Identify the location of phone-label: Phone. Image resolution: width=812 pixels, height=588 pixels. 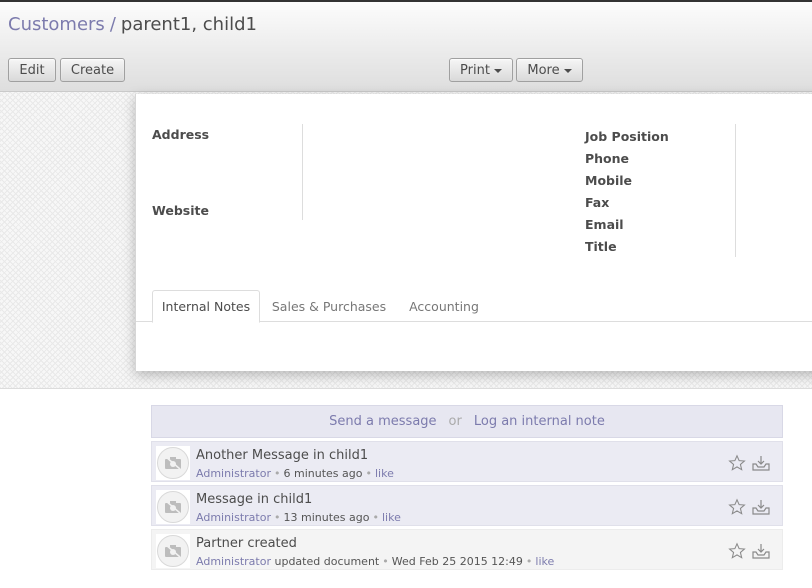
(607, 158).